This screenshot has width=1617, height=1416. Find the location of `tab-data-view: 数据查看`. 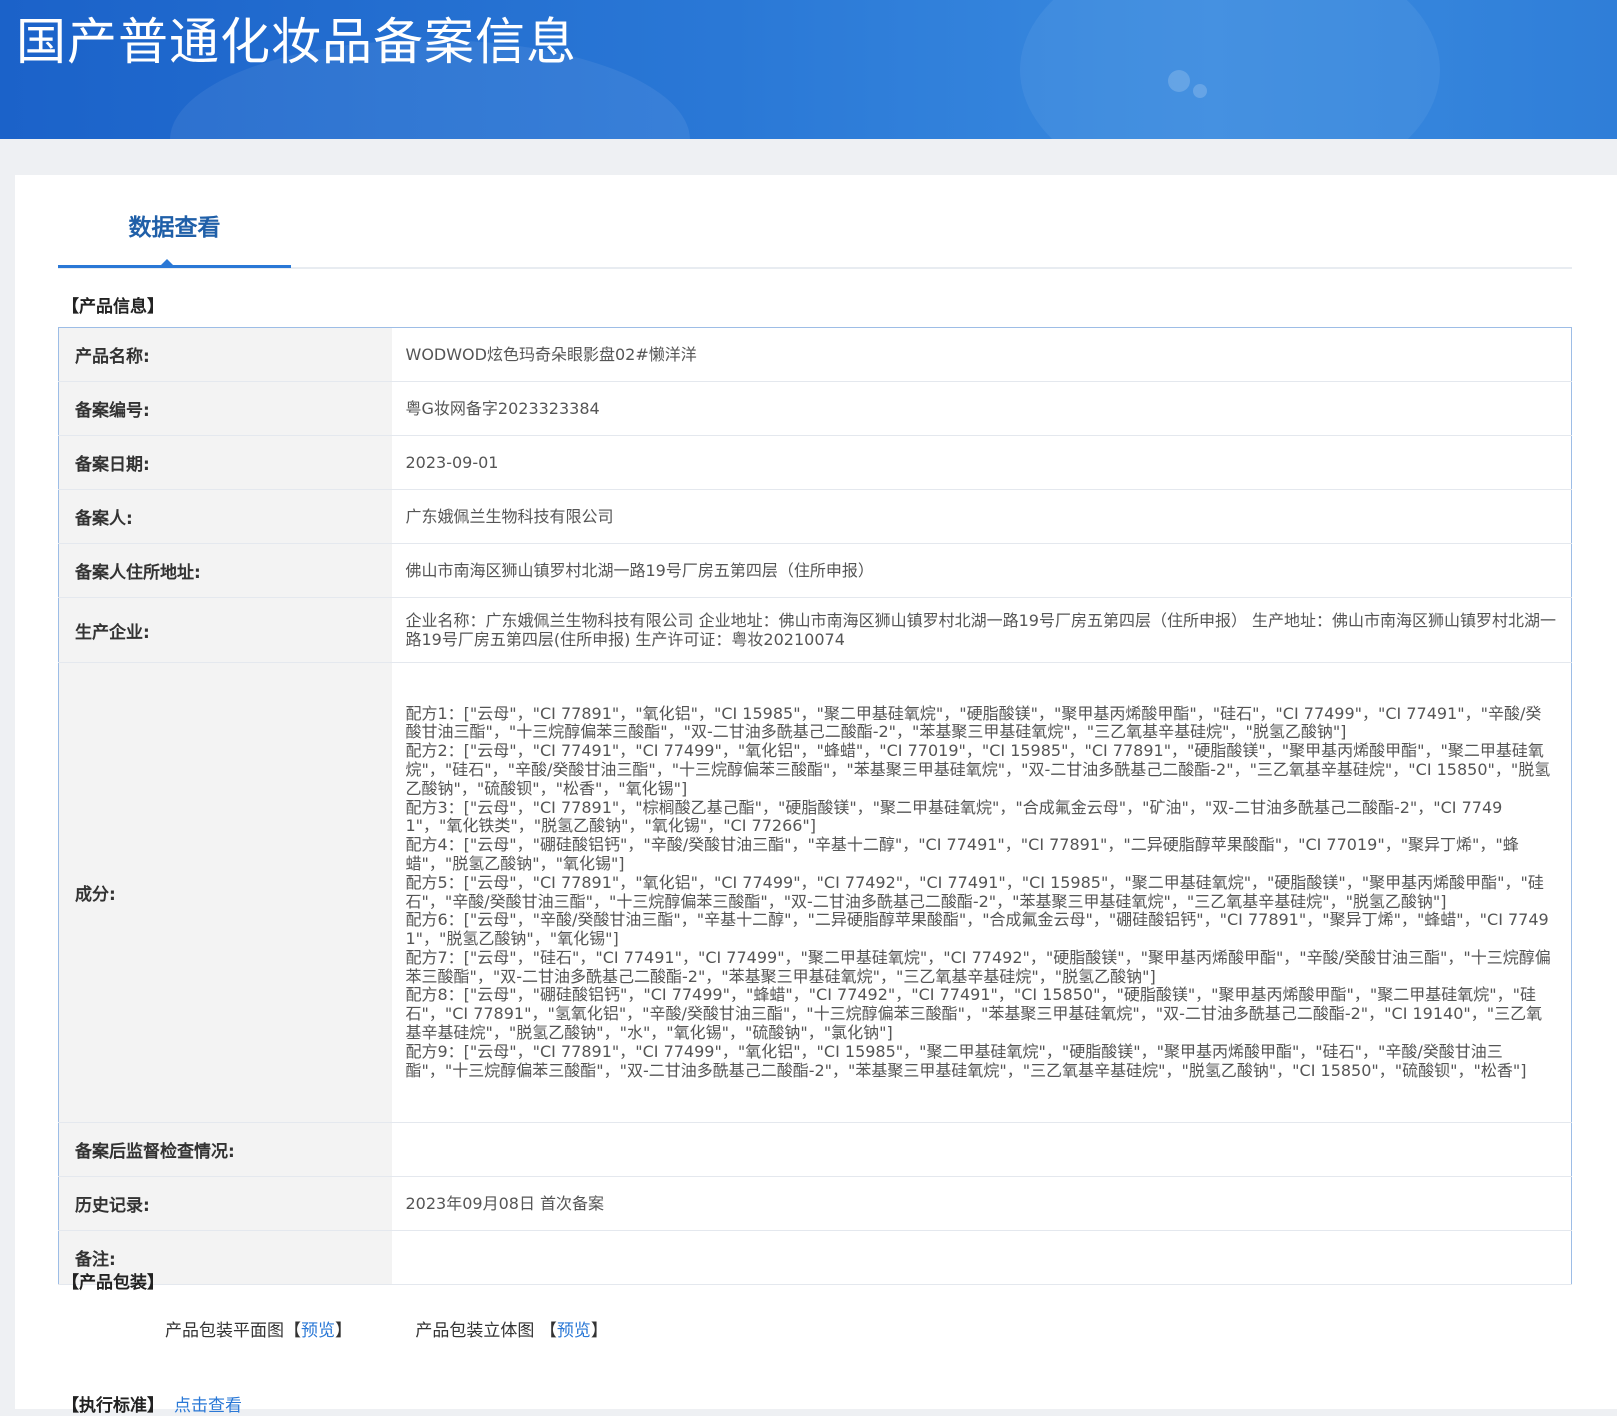

tab-data-view: 数据查看 is located at coordinates (174, 236).